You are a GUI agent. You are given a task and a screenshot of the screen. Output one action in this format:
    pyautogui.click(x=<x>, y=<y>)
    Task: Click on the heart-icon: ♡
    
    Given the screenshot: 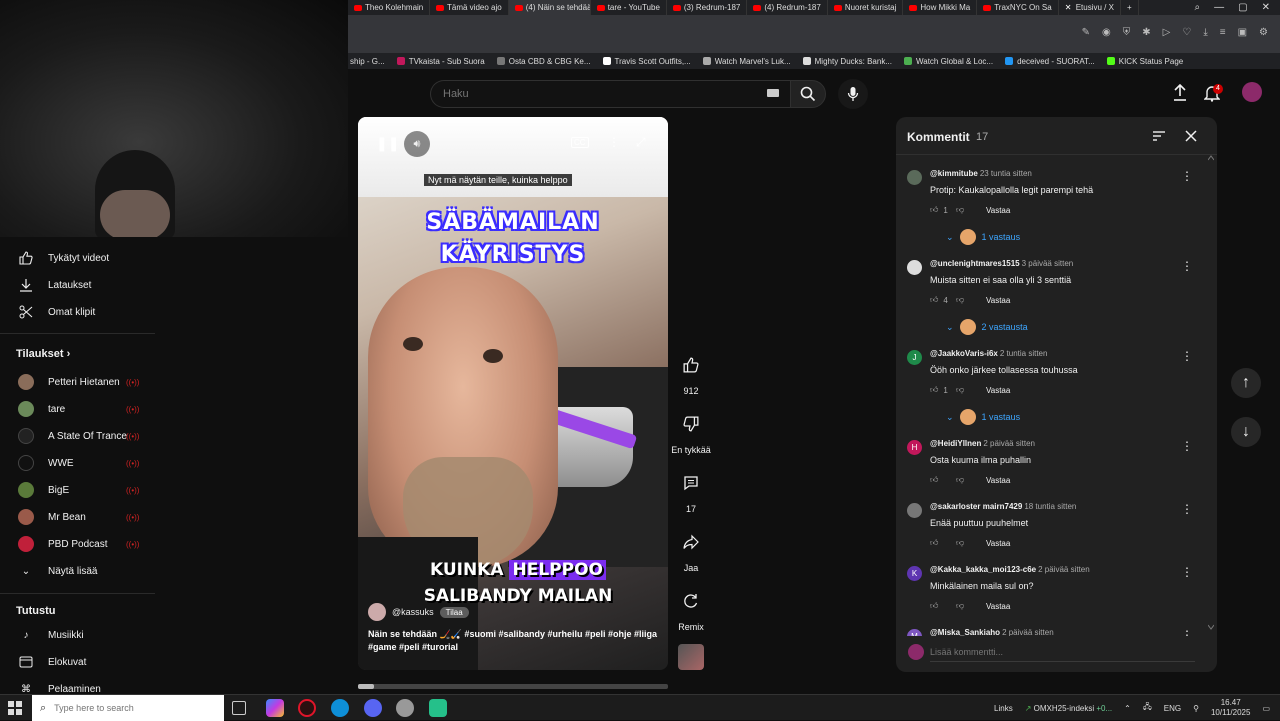 What is the action you would take?
    pyautogui.click(x=1186, y=32)
    